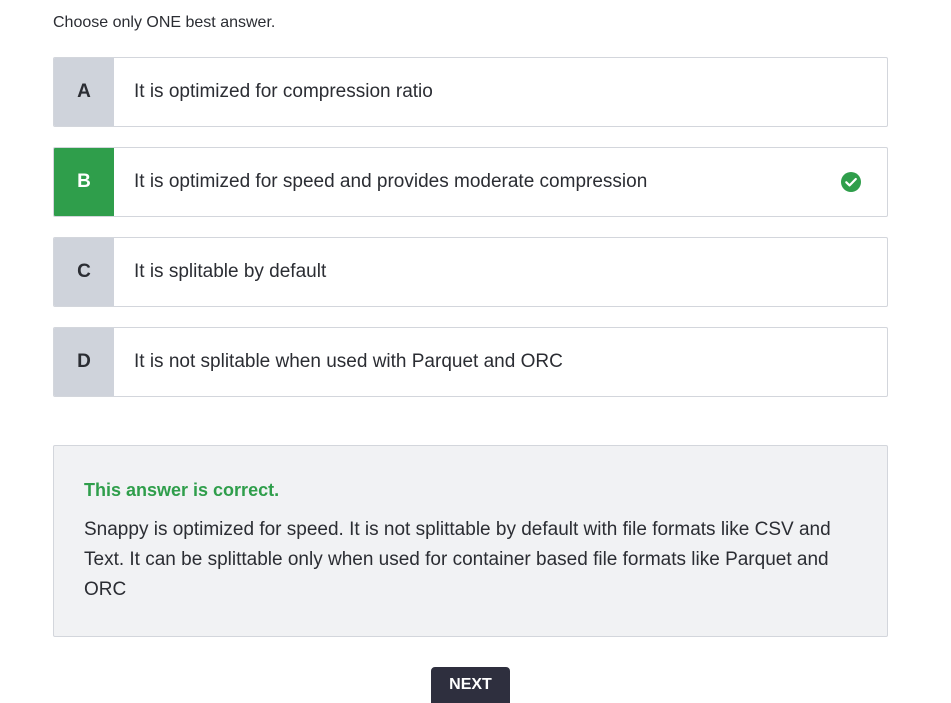 This screenshot has height=703, width=951. I want to click on option-letter: B, so click(84, 182).